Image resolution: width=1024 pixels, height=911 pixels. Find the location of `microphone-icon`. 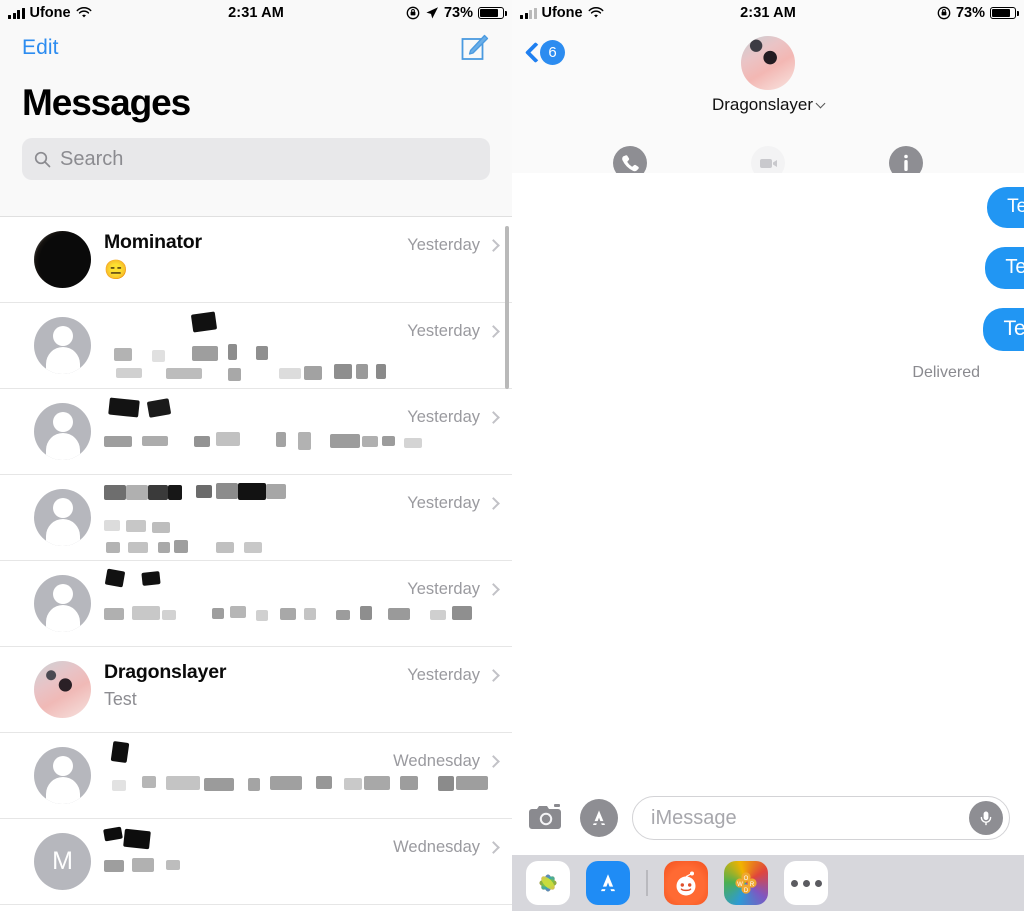

microphone-icon is located at coordinates (986, 818).